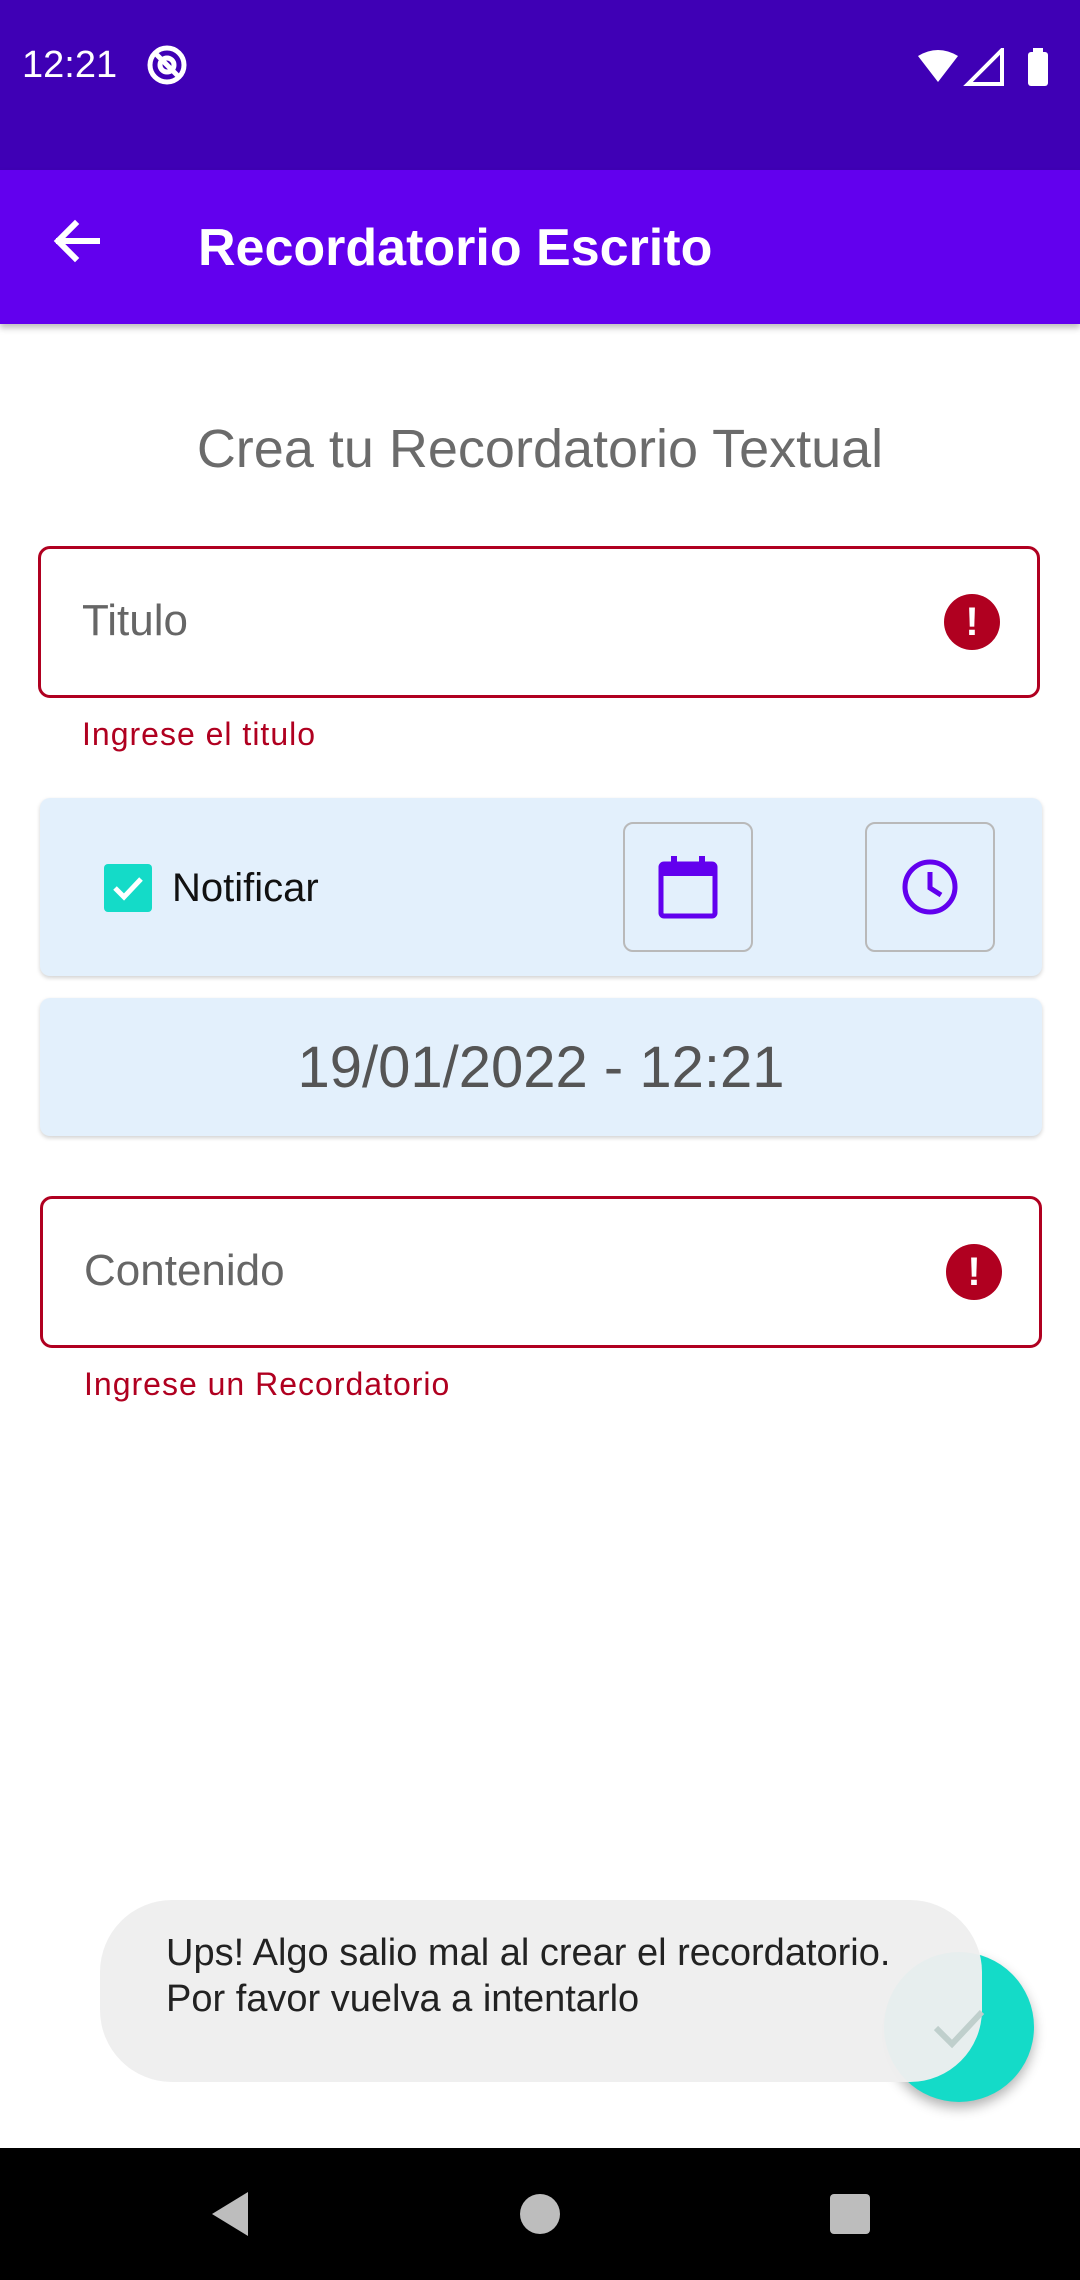  Describe the element at coordinates (539, 622) in the screenshot. I see `title-field` at that location.